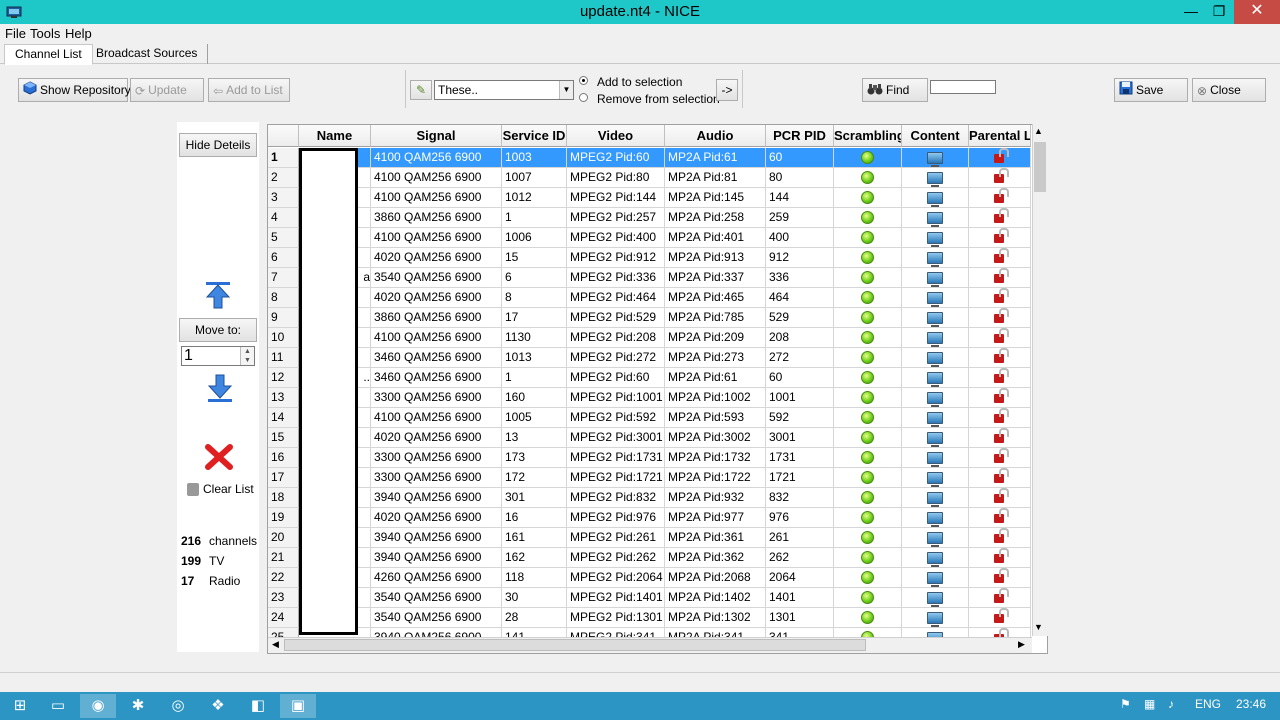 This screenshot has height=720, width=1280. I want to click on flag-icon: ⚑, so click(1125, 704).